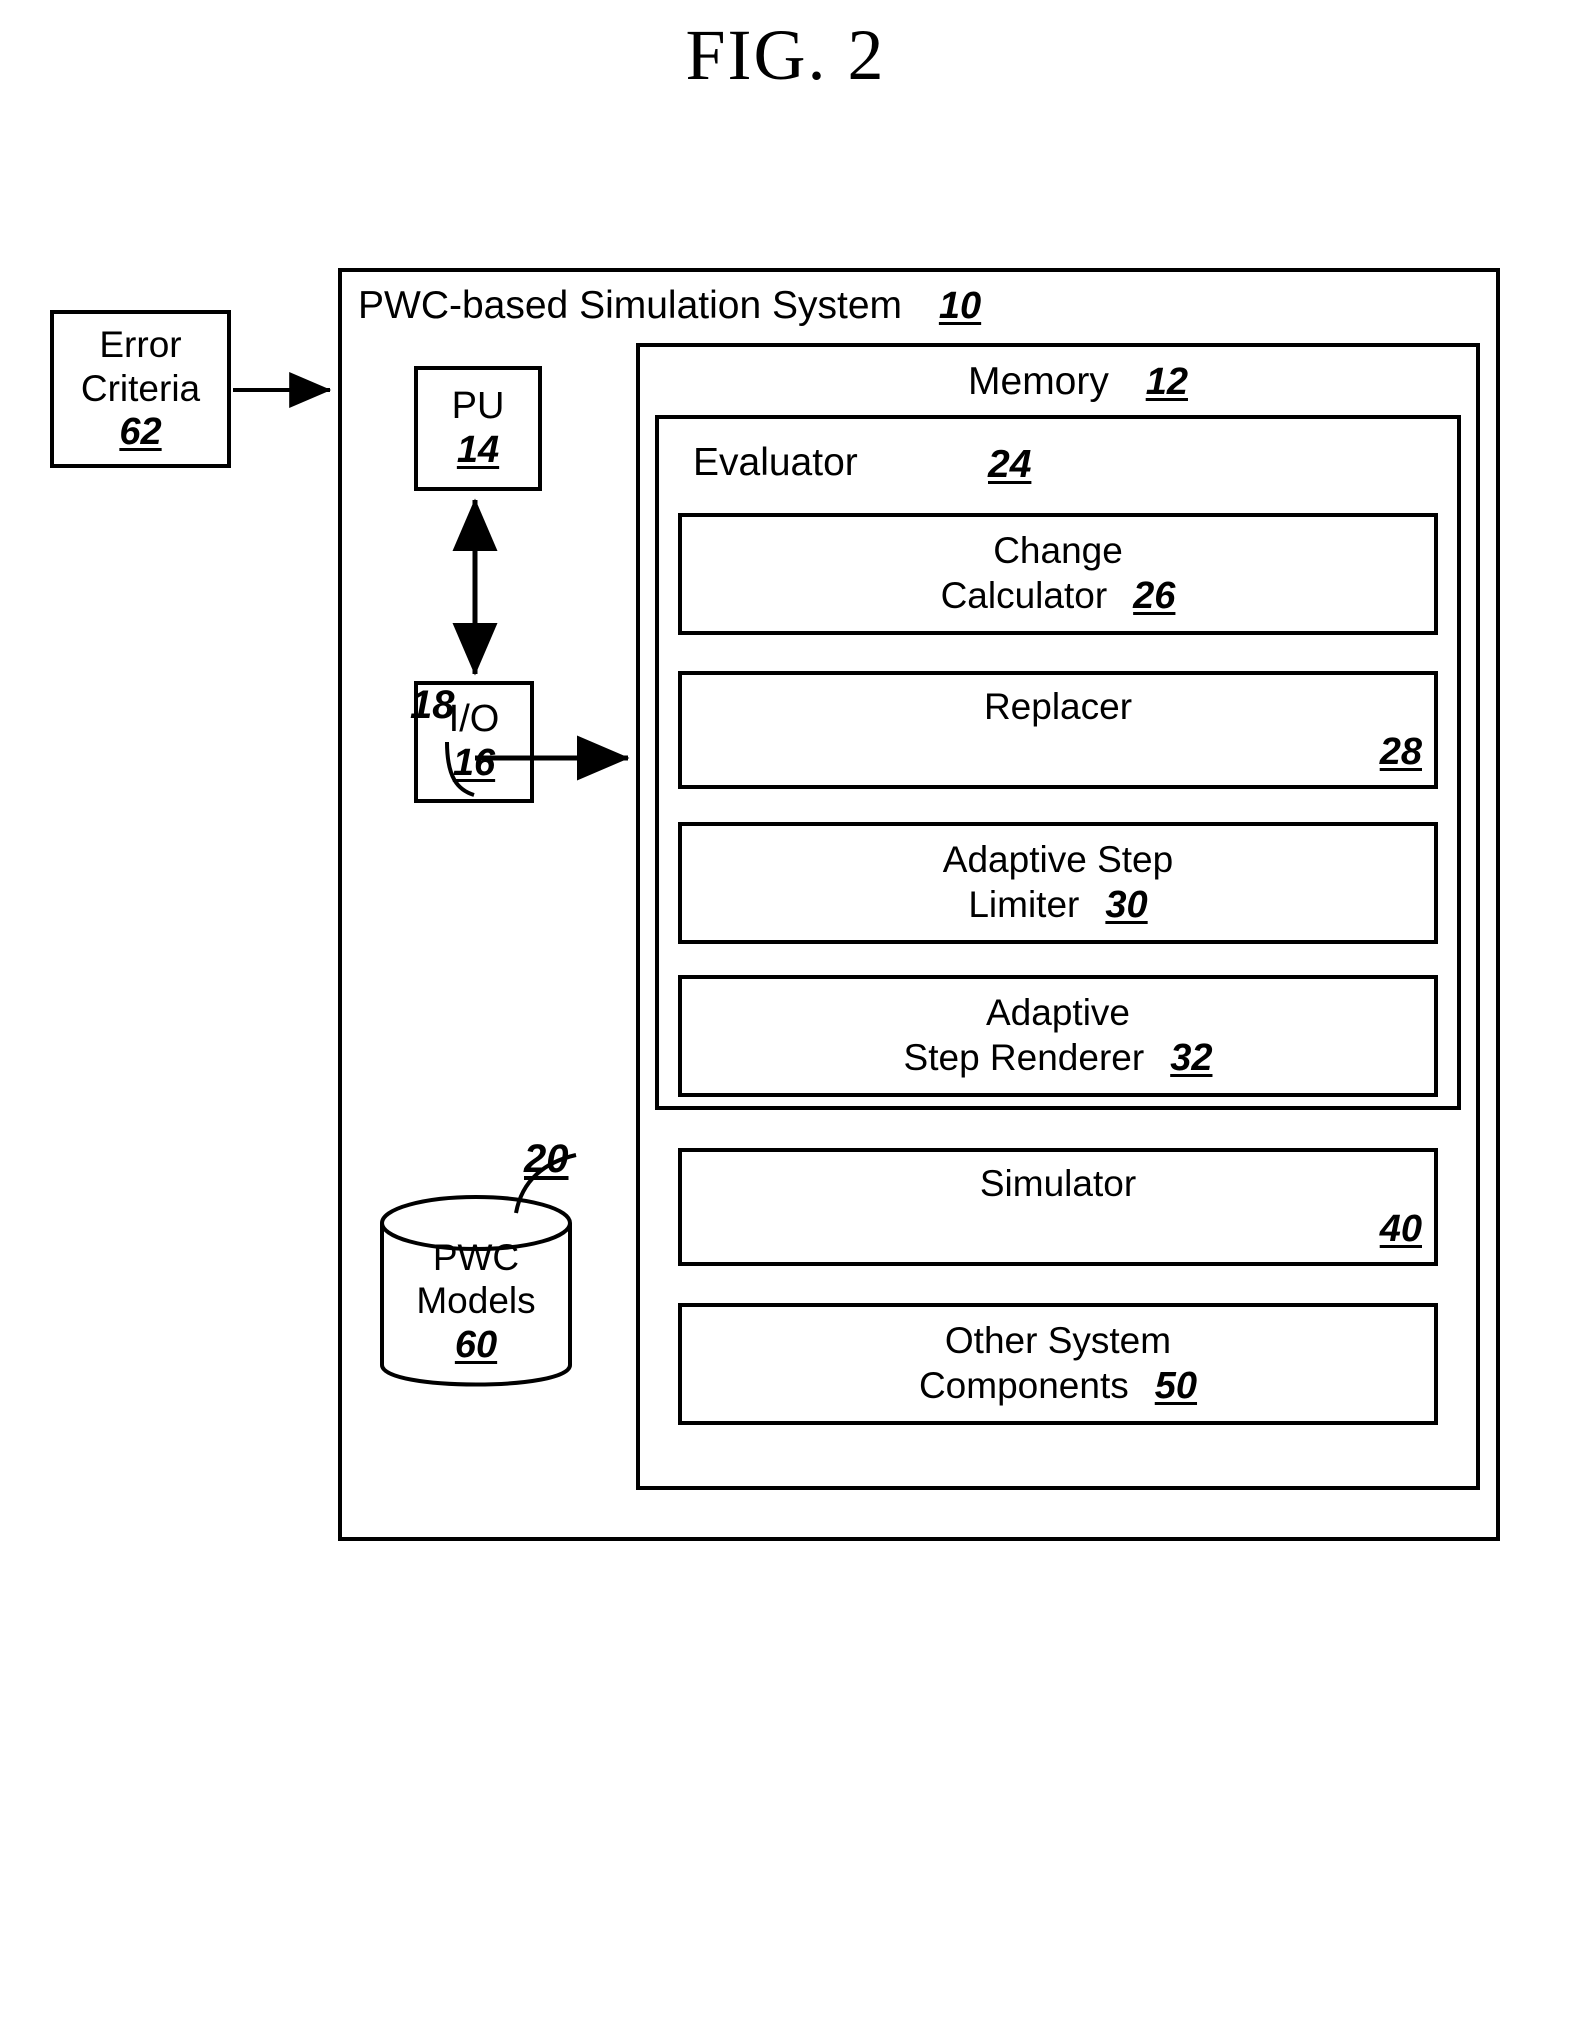 Image resolution: width=1571 pixels, height=2029 pixels. Describe the element at coordinates (1058, 706) in the screenshot. I see `replacer-line2: Replacer` at that location.